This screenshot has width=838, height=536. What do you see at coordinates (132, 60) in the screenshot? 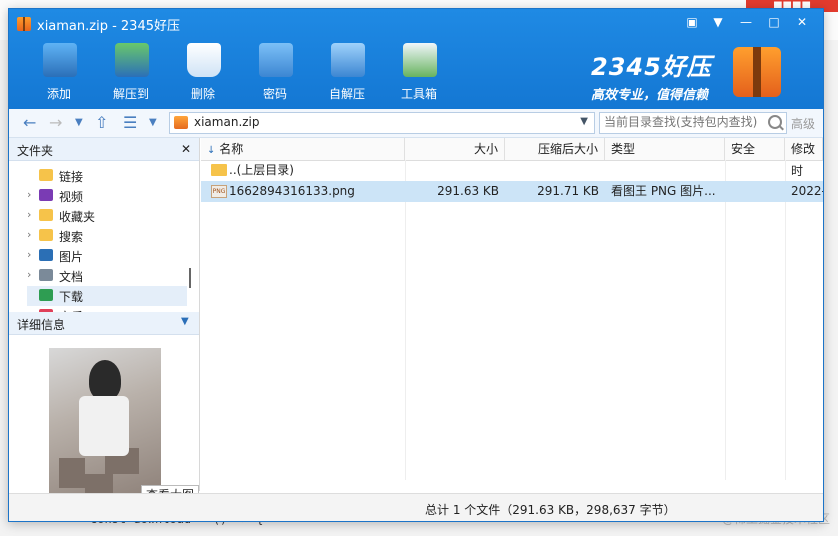
I see `extract-icon` at bounding box center [132, 60].